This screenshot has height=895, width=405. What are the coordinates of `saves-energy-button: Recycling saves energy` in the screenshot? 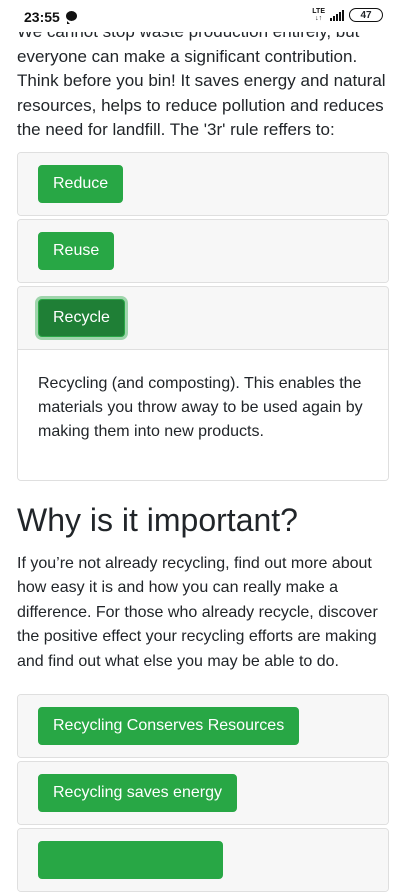 It's located at (137, 793).